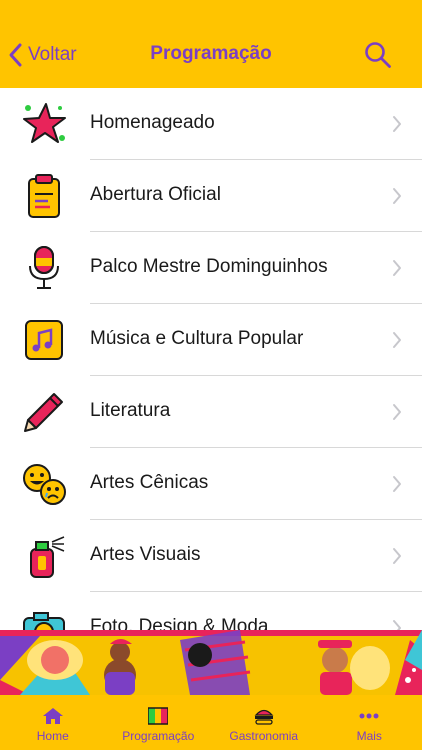 The height and width of the screenshot is (750, 422). I want to click on list-item-label: Homenageado, so click(152, 122).